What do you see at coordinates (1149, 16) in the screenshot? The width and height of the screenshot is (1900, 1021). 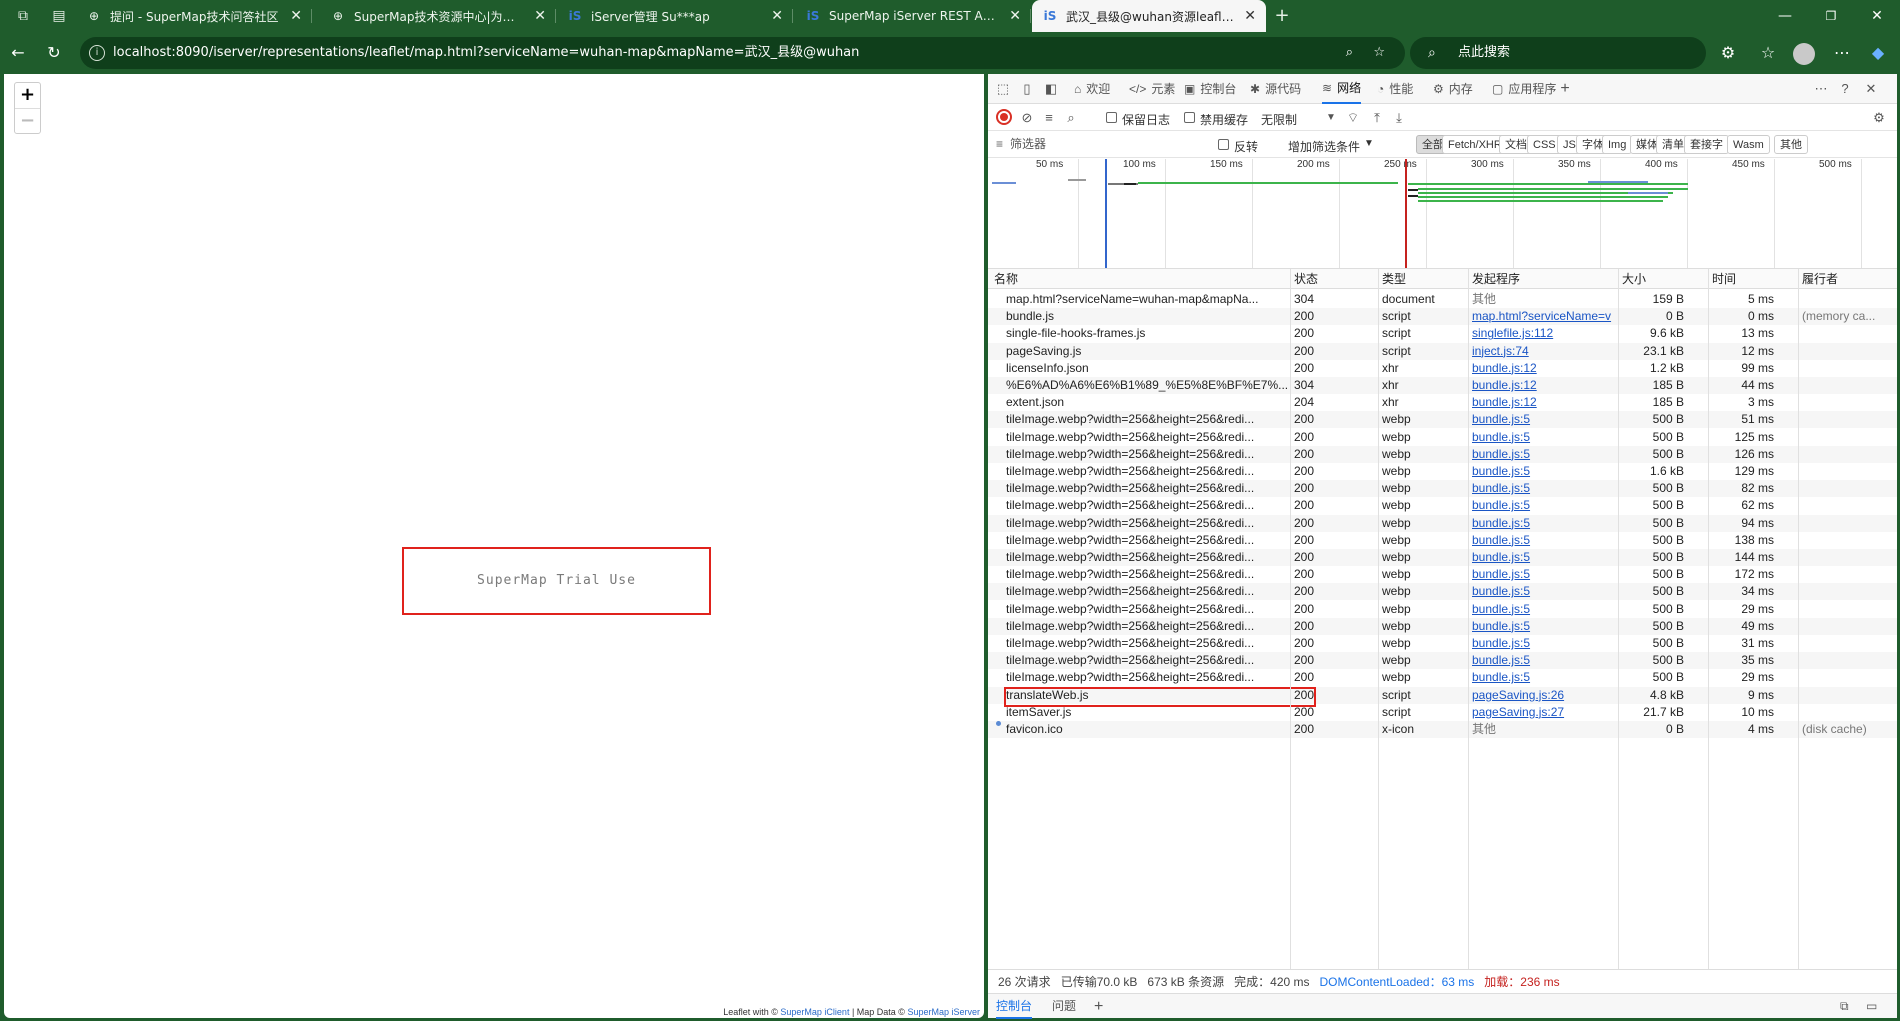 I see `browser-tab: iS 武汉_县级@wuhan资源leaflet表述 ✕` at bounding box center [1149, 16].